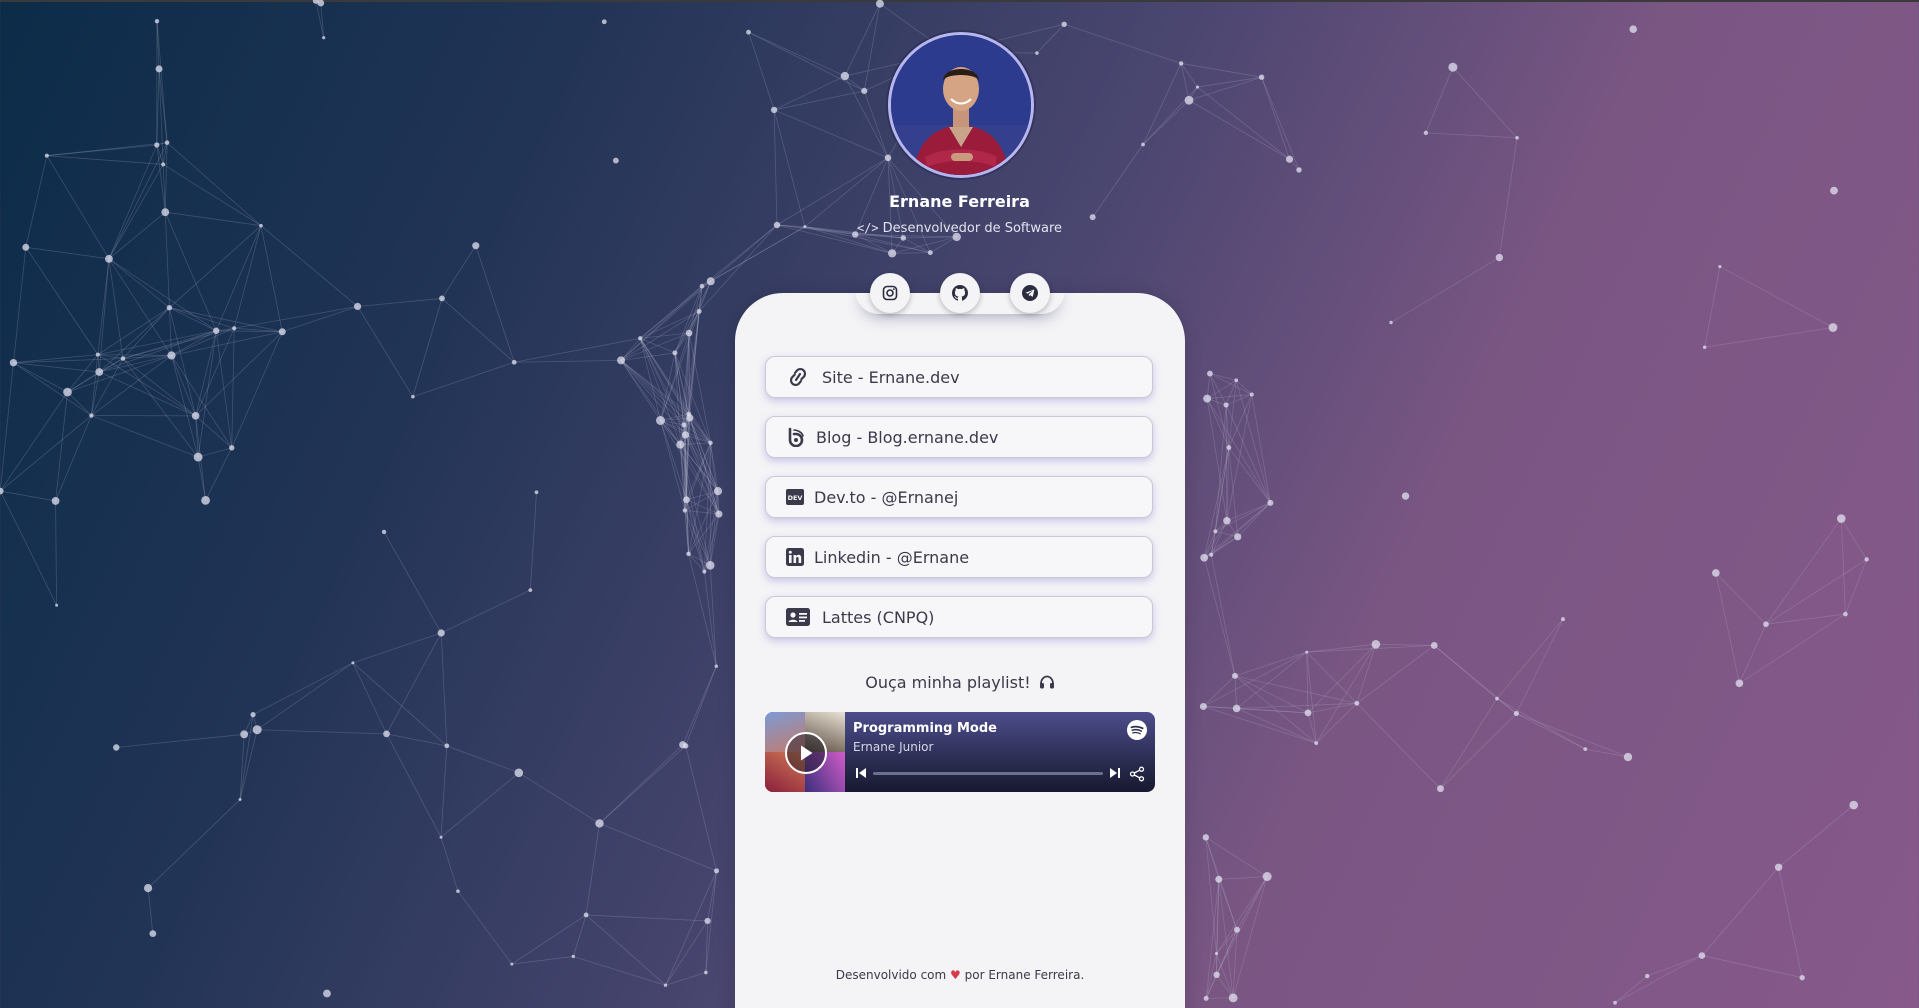  What do you see at coordinates (948, 682) in the screenshot?
I see `playlist-heading-text: Ouça minha playlist!` at bounding box center [948, 682].